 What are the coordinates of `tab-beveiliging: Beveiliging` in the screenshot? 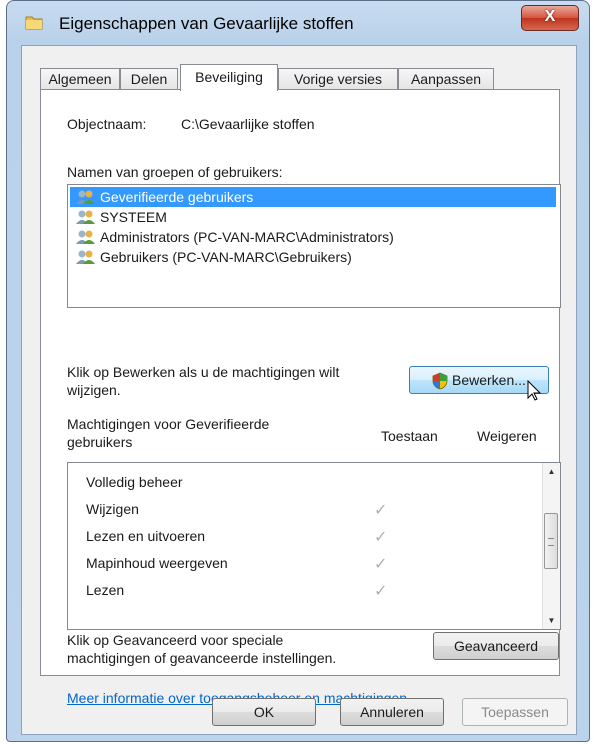 It's located at (229, 77).